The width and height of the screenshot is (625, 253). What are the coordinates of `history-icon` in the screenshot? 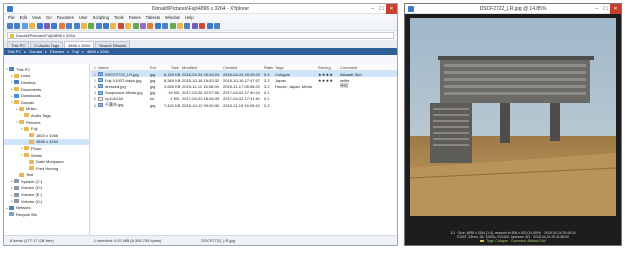 It's located at (46, 25).